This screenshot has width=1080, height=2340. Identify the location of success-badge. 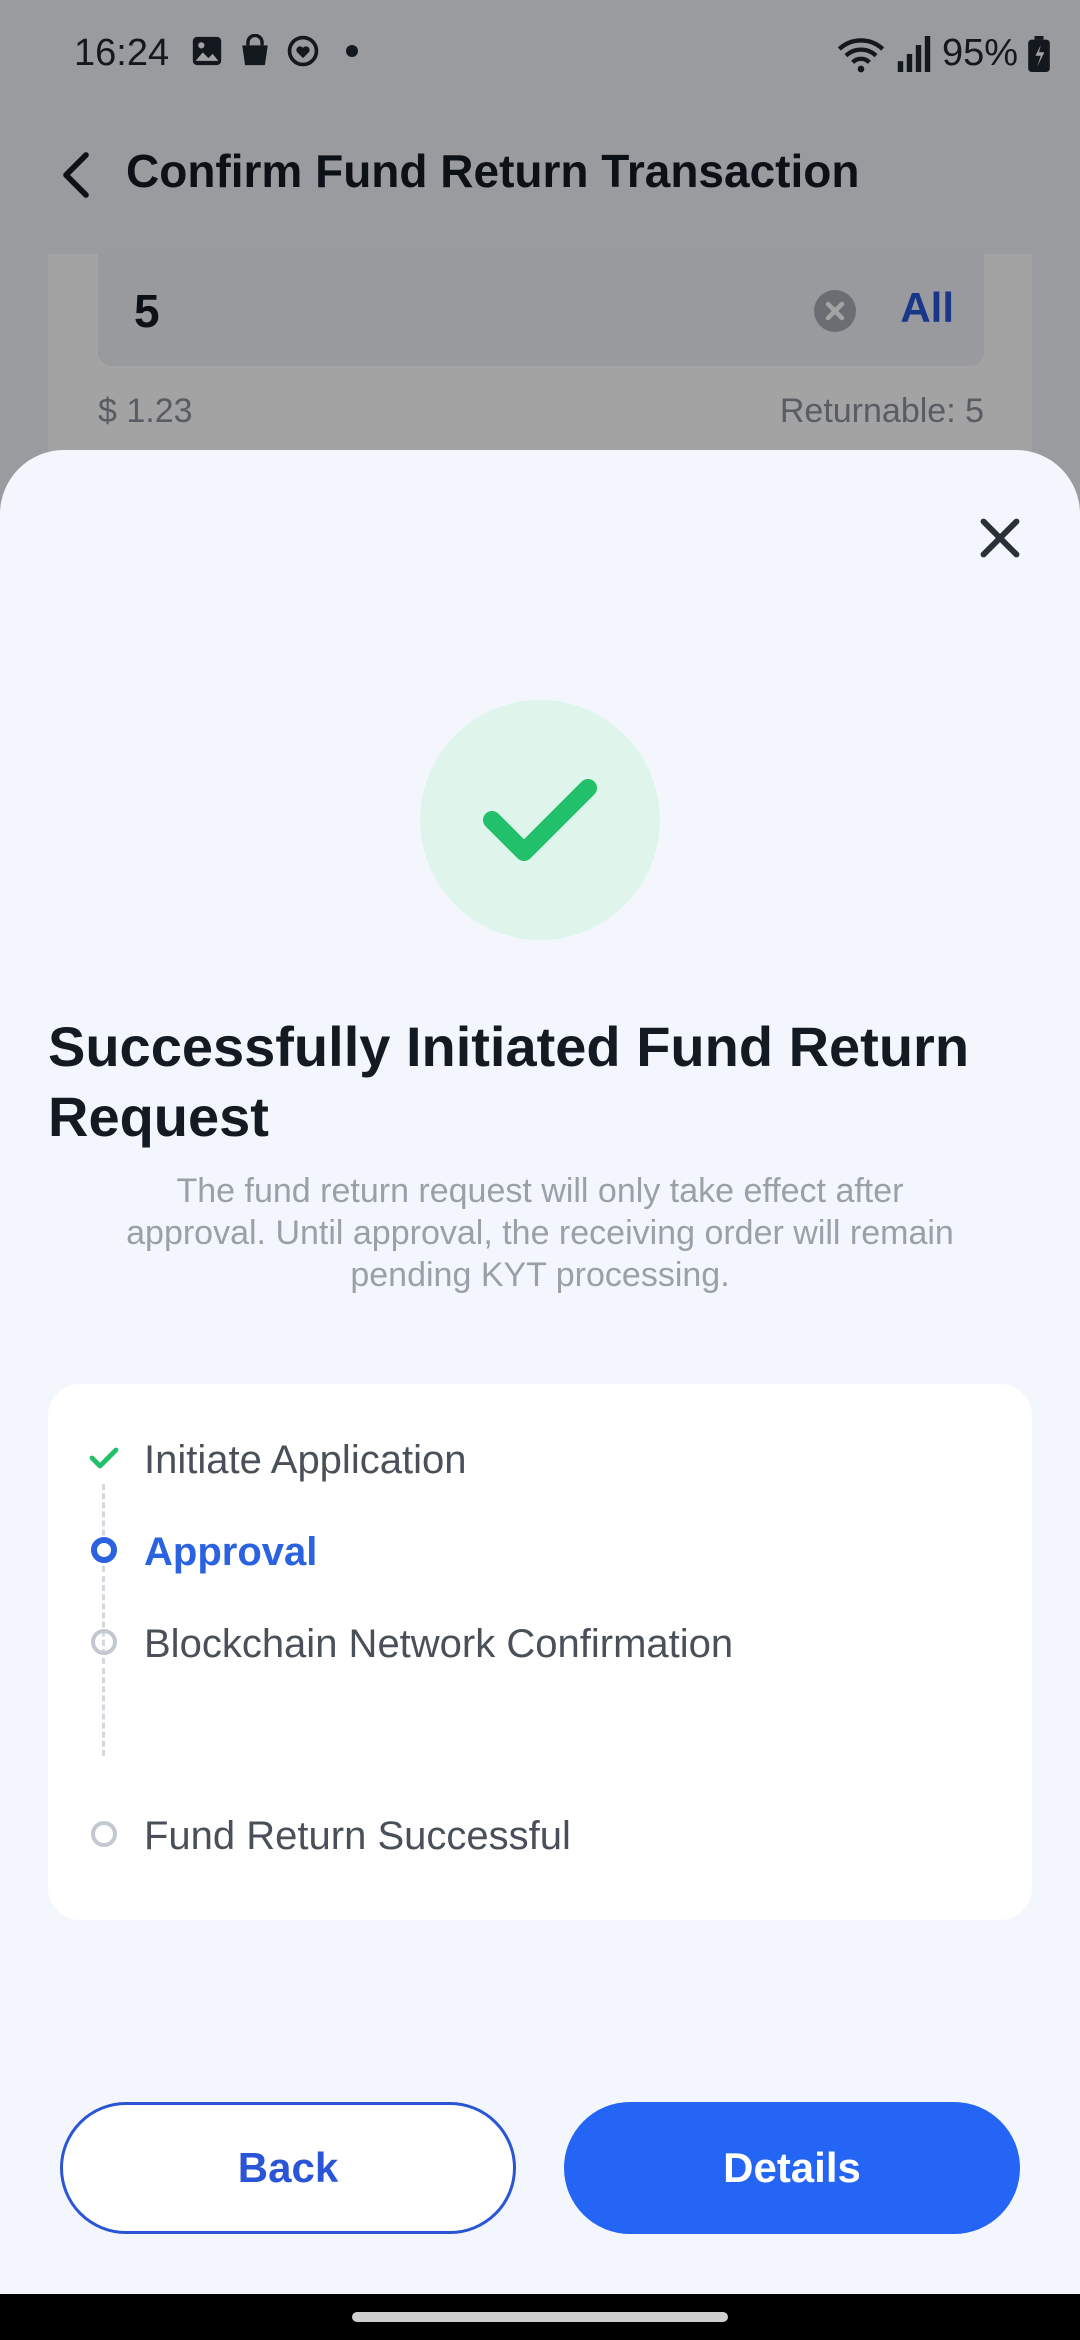
(540, 820).